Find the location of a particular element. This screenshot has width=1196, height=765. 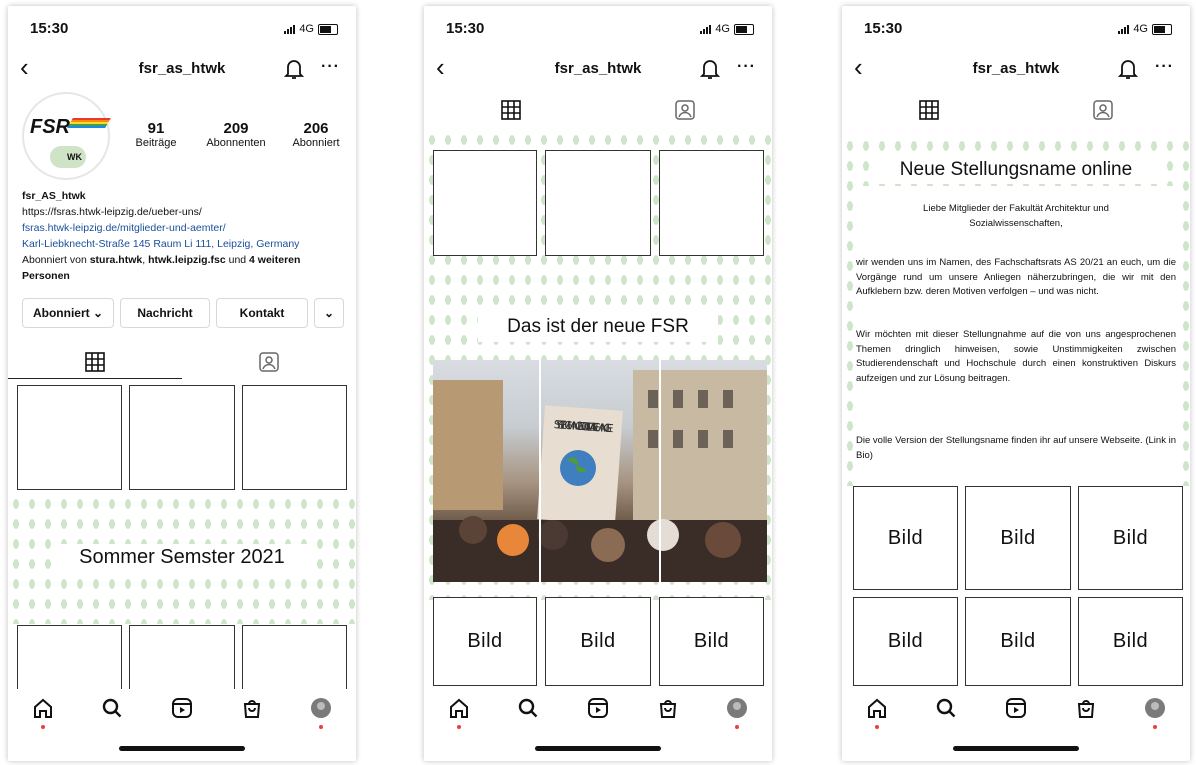

protest-photo-illustration: SYSTEM CHANGE NOT CLIMATE CHANGE is located at coordinates (600, 471).